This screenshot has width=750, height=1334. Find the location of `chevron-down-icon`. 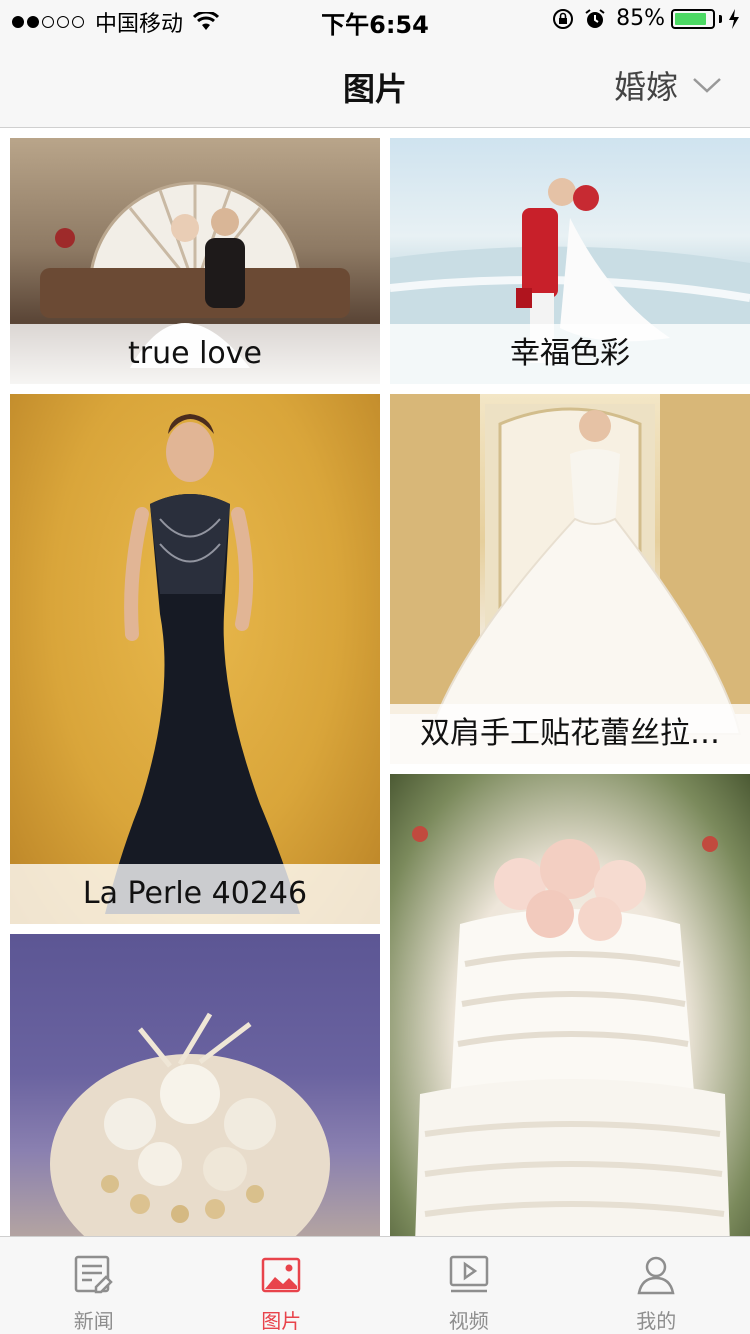

chevron-down-icon is located at coordinates (707, 85).